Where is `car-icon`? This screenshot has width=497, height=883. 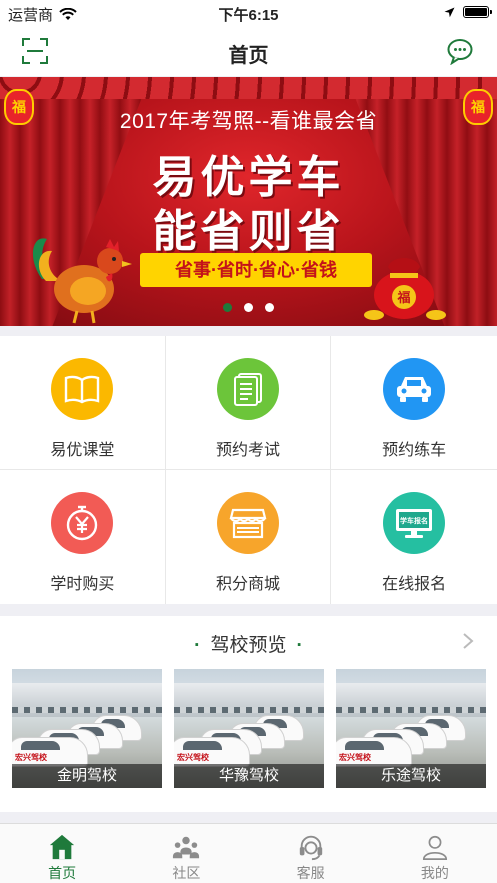
car-icon is located at coordinates (414, 389).